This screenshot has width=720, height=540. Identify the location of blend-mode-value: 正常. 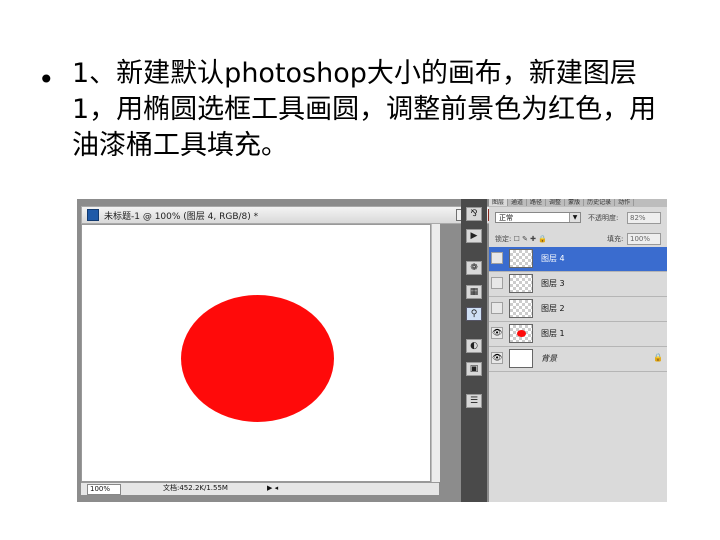
(506, 218).